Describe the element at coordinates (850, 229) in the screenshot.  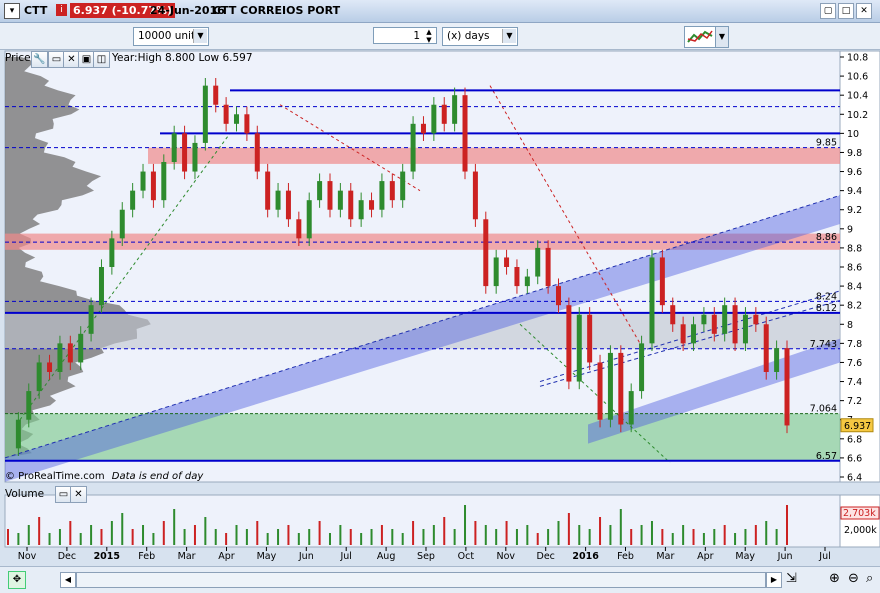
I see `y-tick-label: 9` at that location.